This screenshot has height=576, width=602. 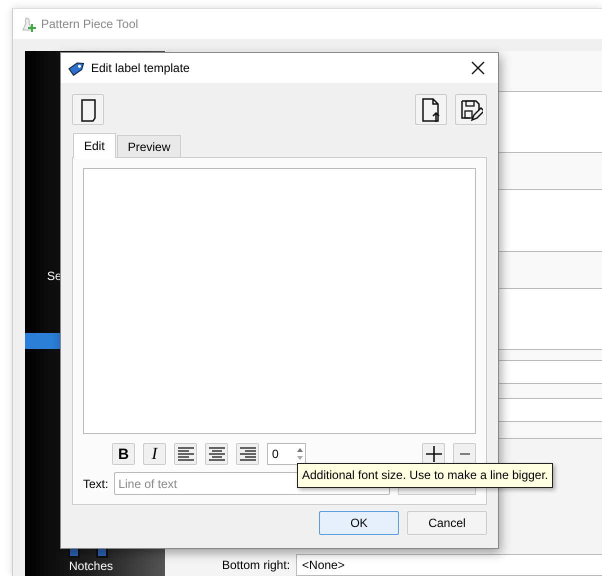 I want to click on align-left-icon, so click(x=186, y=454).